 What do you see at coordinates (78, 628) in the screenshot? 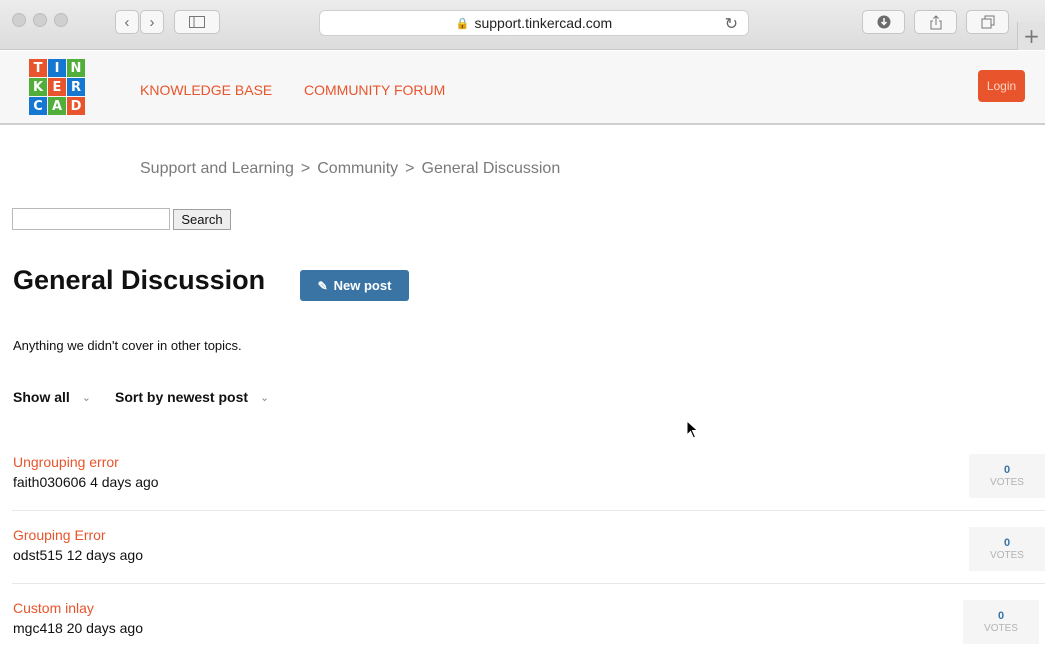
I see `post-meta: mgc418 20 days ago` at bounding box center [78, 628].